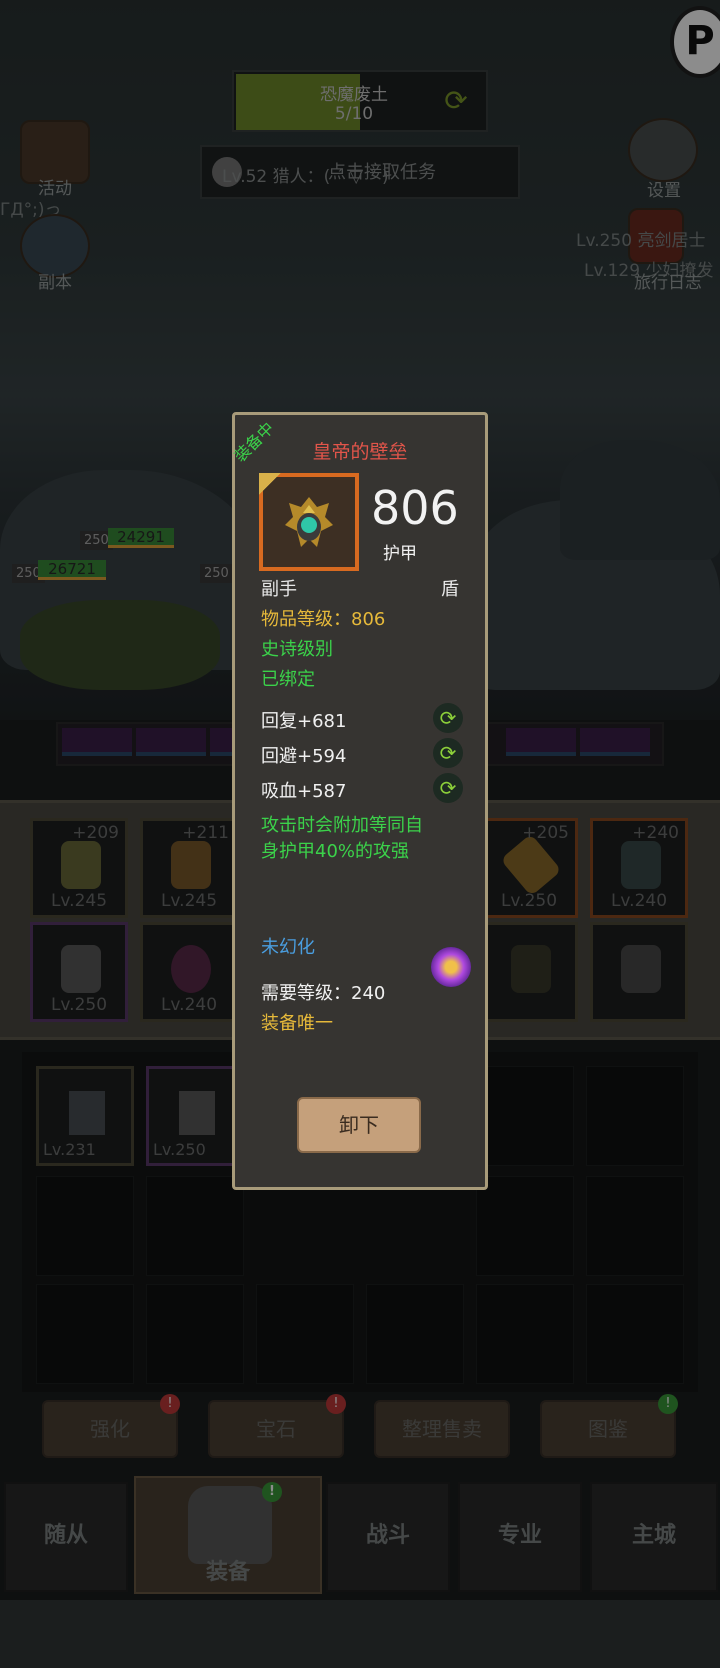 This screenshot has height=1668, width=720. Describe the element at coordinates (191, 865) in the screenshot. I see `shoulder-icon` at that location.